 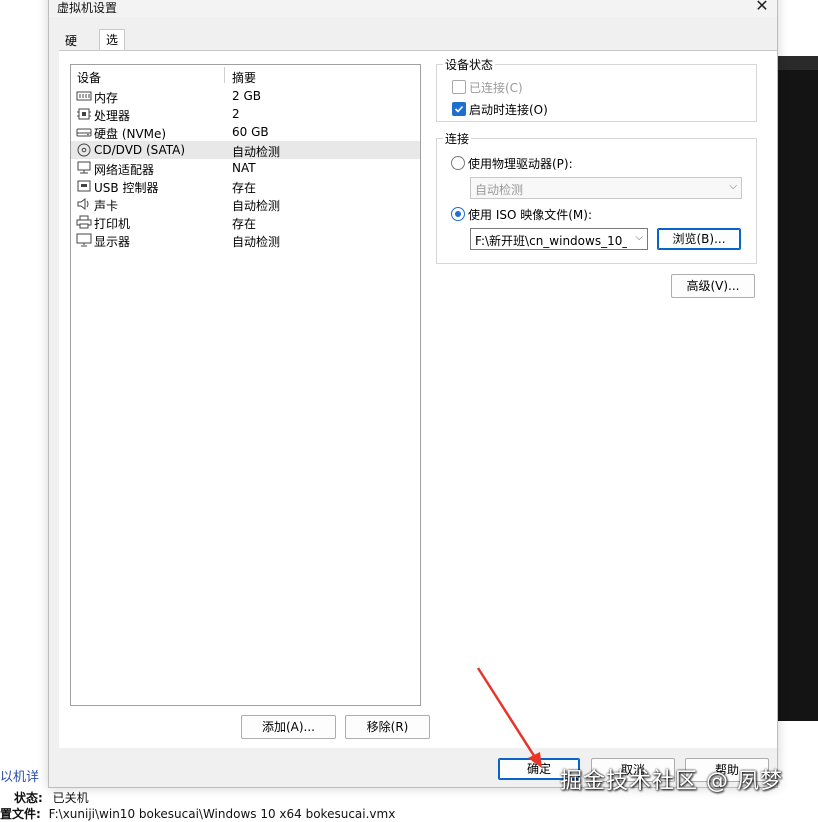 I want to click on annotation-arrow-overlay, so click(x=509, y=717).